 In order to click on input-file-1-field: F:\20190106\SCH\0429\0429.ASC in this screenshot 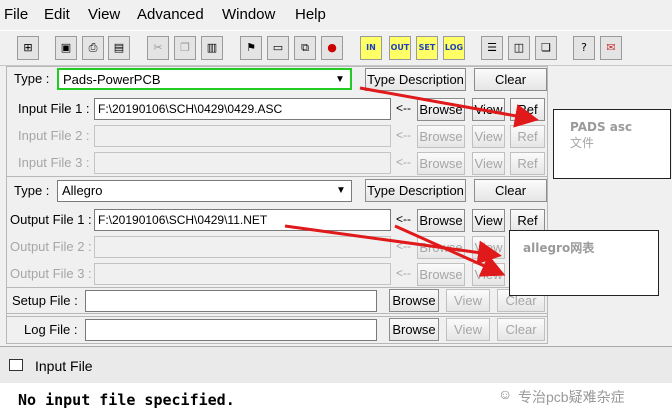, I will do `click(242, 109)`.